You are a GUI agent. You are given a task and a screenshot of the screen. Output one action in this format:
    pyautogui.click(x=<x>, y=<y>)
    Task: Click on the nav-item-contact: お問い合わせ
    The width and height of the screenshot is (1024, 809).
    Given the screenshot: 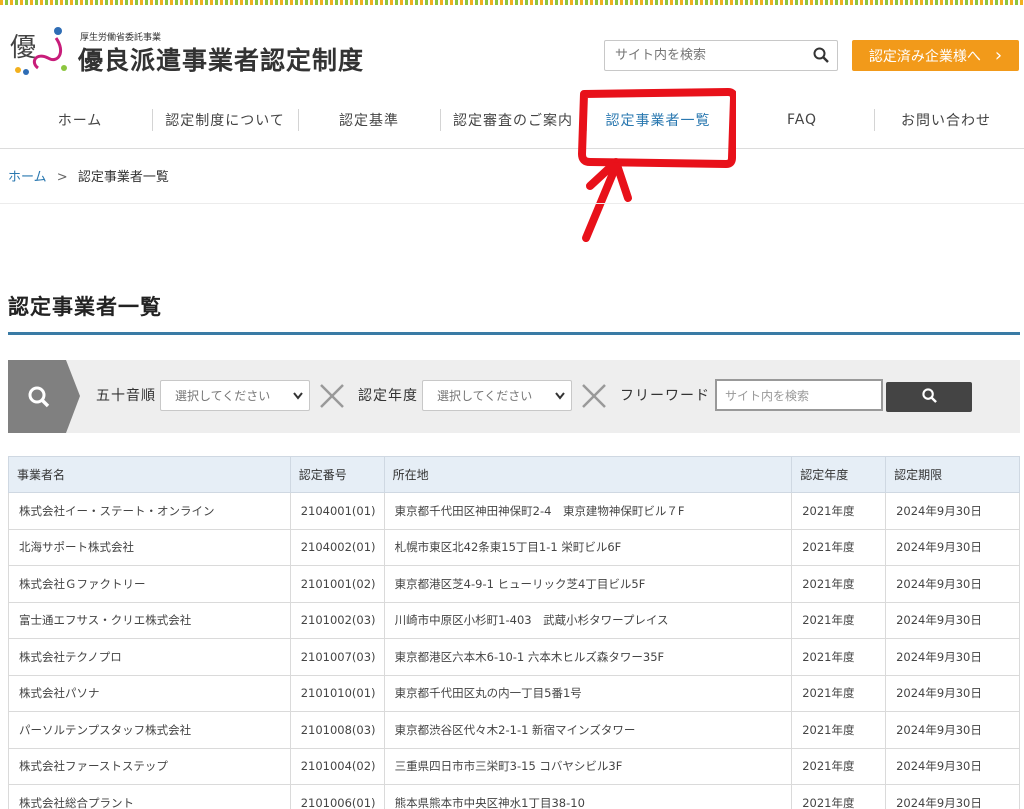 What is the action you would take?
    pyautogui.click(x=946, y=120)
    